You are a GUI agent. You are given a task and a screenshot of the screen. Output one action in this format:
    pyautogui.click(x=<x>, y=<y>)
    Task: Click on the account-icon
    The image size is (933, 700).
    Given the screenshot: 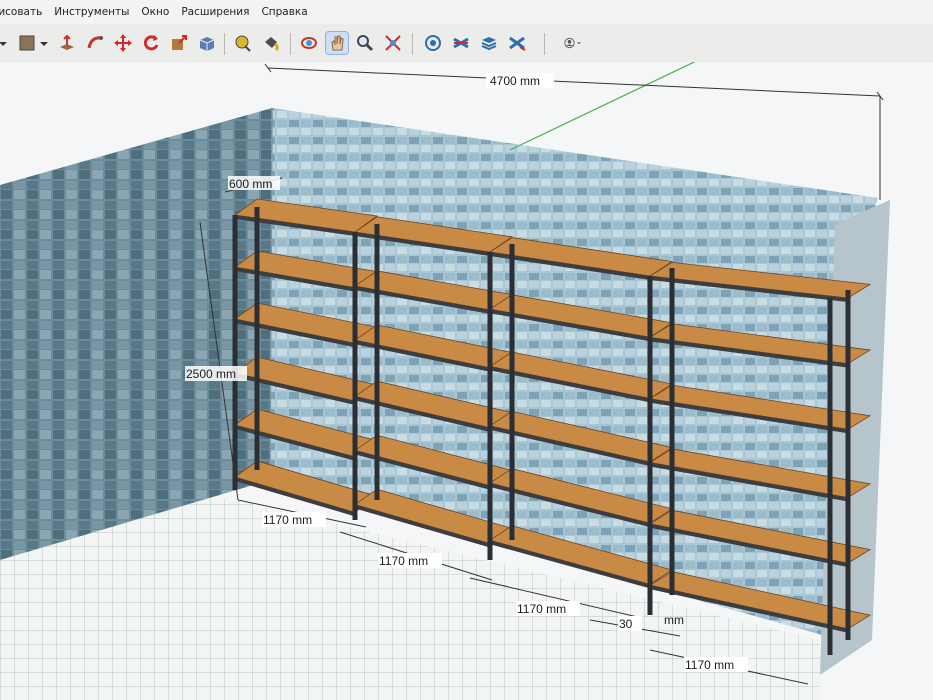 What is the action you would take?
    pyautogui.click(x=573, y=43)
    